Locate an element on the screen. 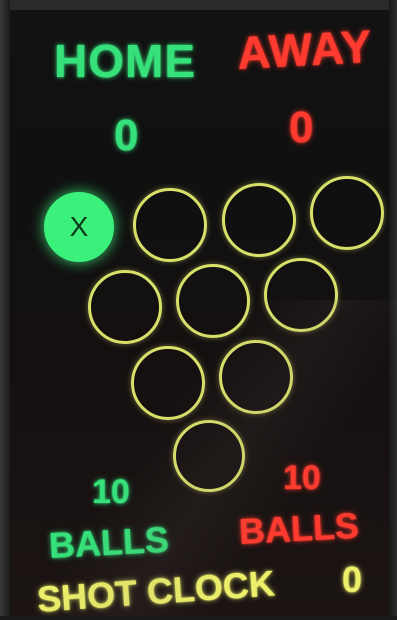 This screenshot has height=620, width=397. rack-ball-1: X is located at coordinates (79, 227).